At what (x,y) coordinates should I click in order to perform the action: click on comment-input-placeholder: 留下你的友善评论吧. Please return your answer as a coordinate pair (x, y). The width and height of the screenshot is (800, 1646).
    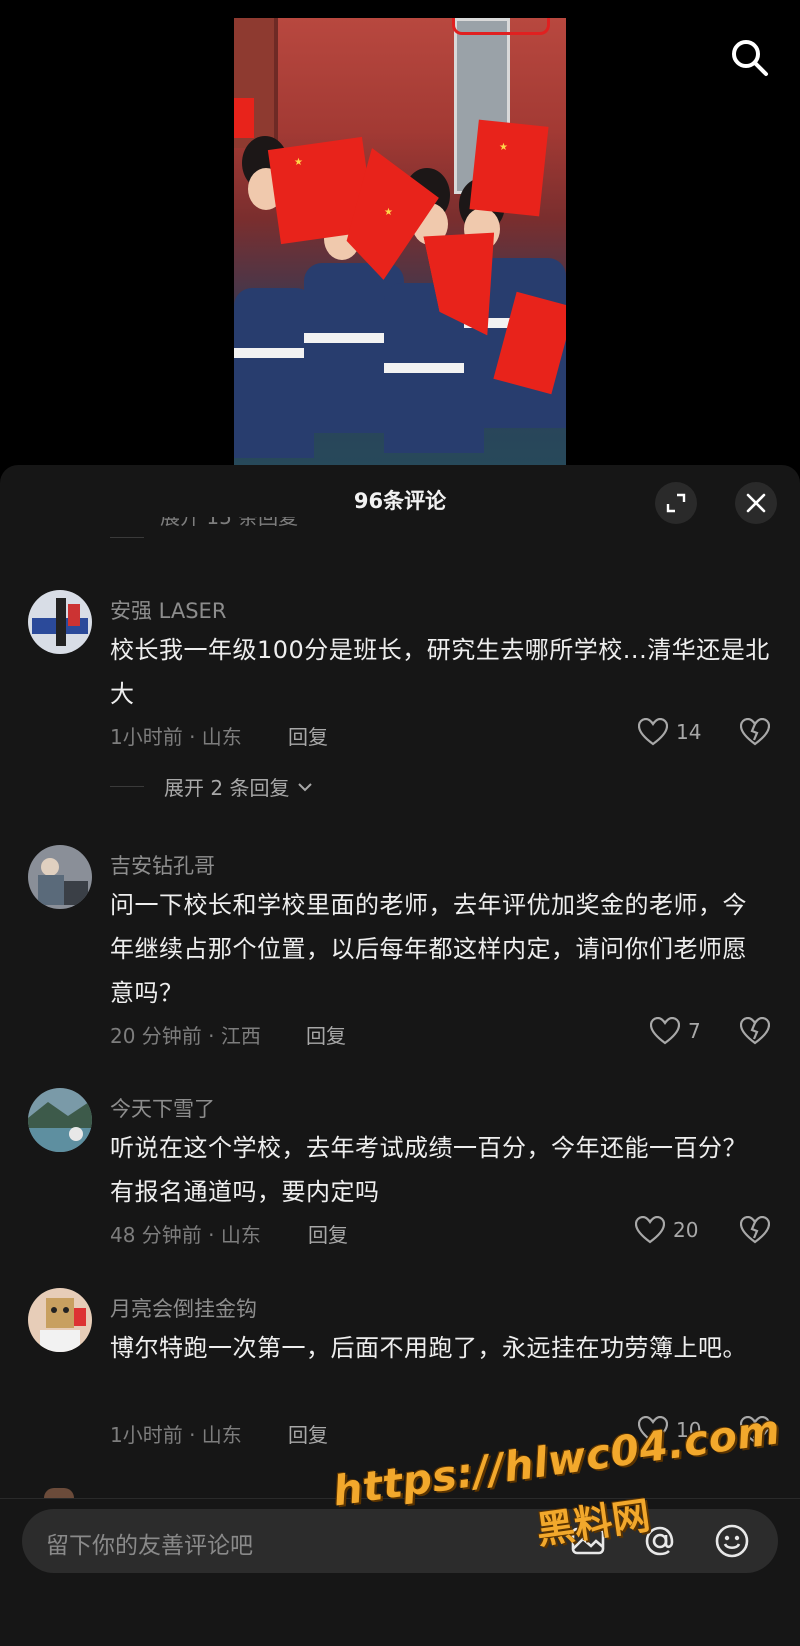
    Looking at the image, I should click on (149, 1546).